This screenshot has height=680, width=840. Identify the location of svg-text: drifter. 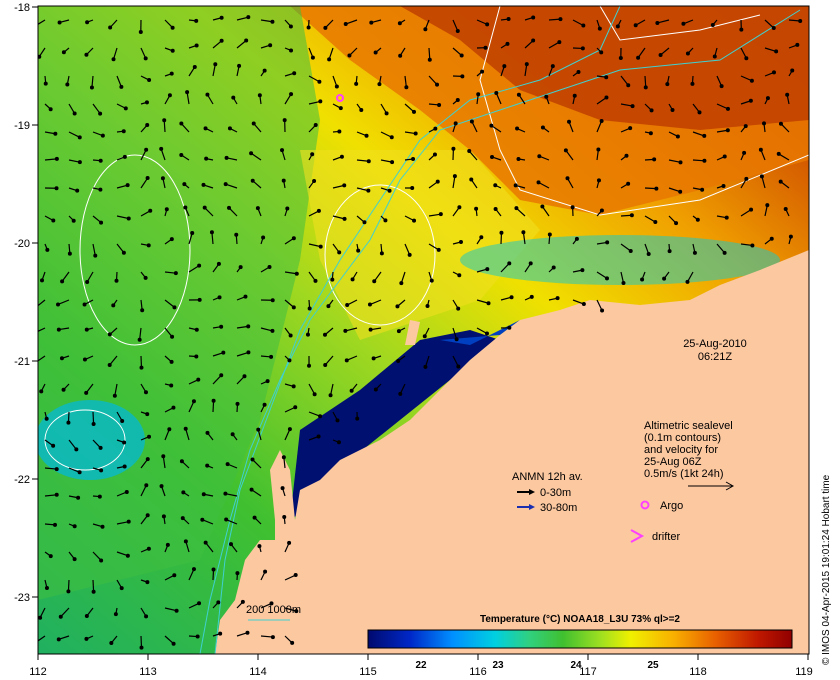
(666, 537).